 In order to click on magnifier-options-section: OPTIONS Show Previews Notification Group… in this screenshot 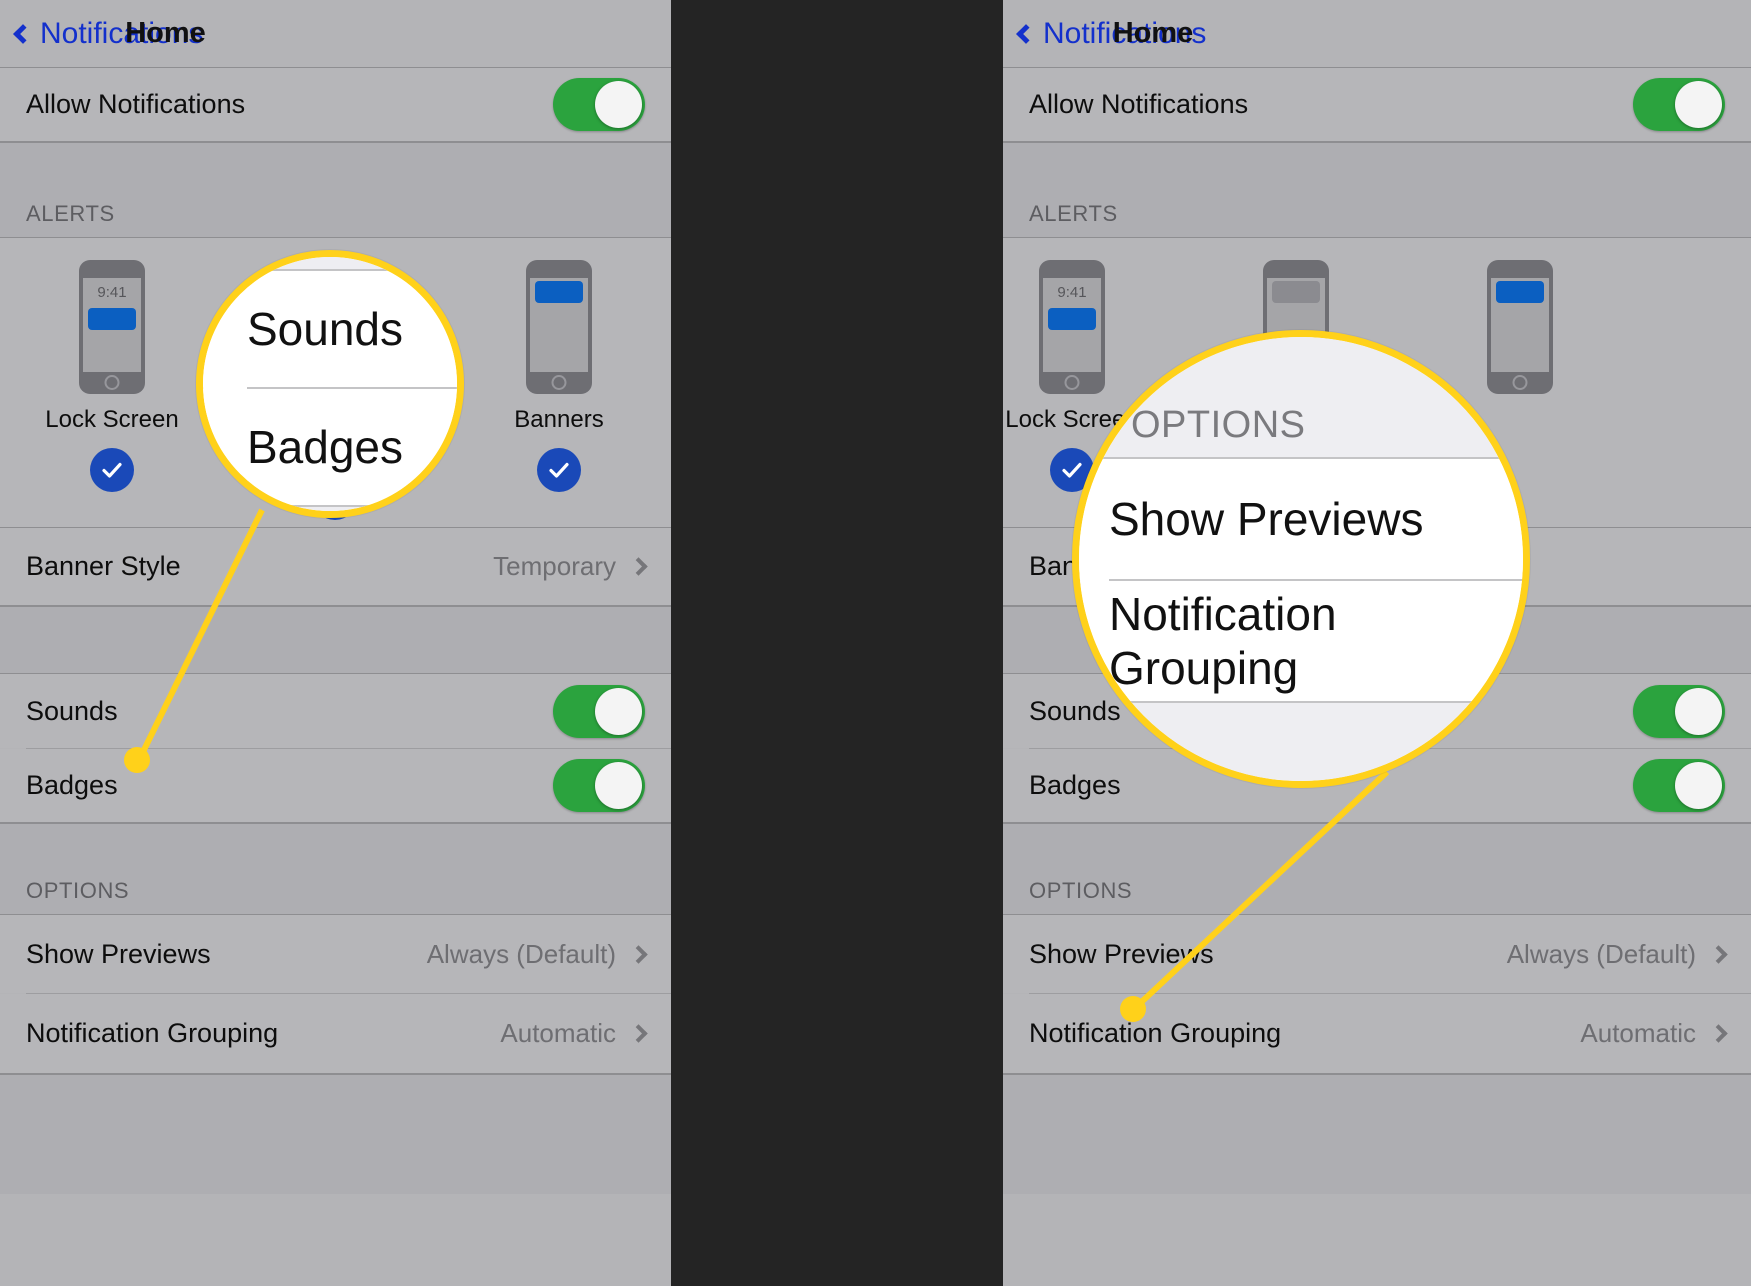, I will do `click(1301, 559)`.